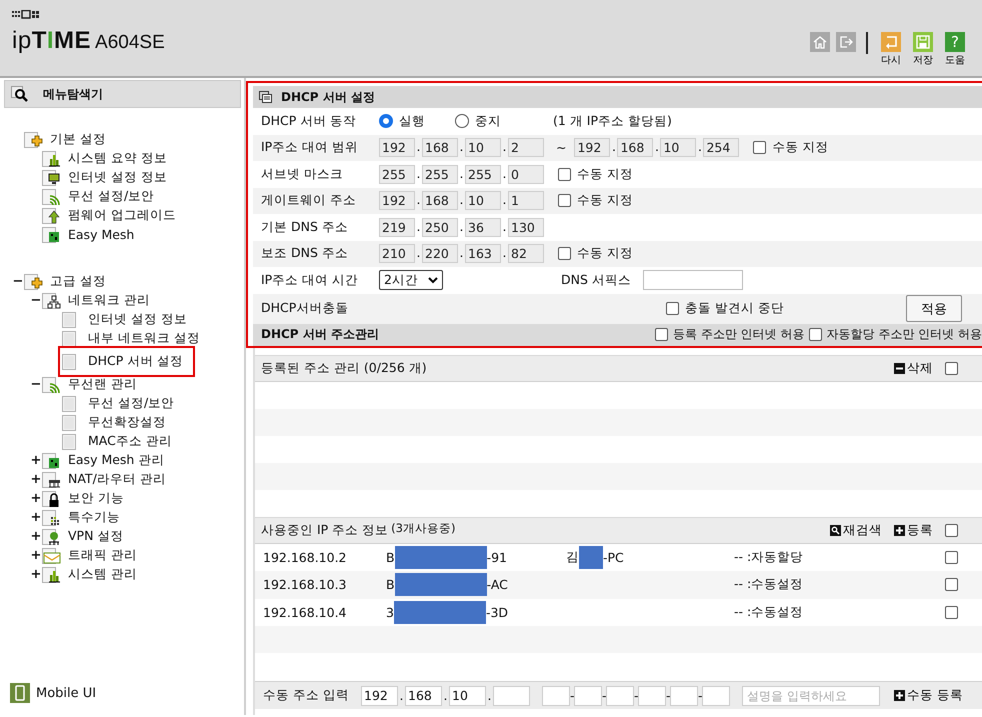 The image size is (982, 717). What do you see at coordinates (302, 174) in the screenshot?
I see `field-label: 서브넷 마스크` at bounding box center [302, 174].